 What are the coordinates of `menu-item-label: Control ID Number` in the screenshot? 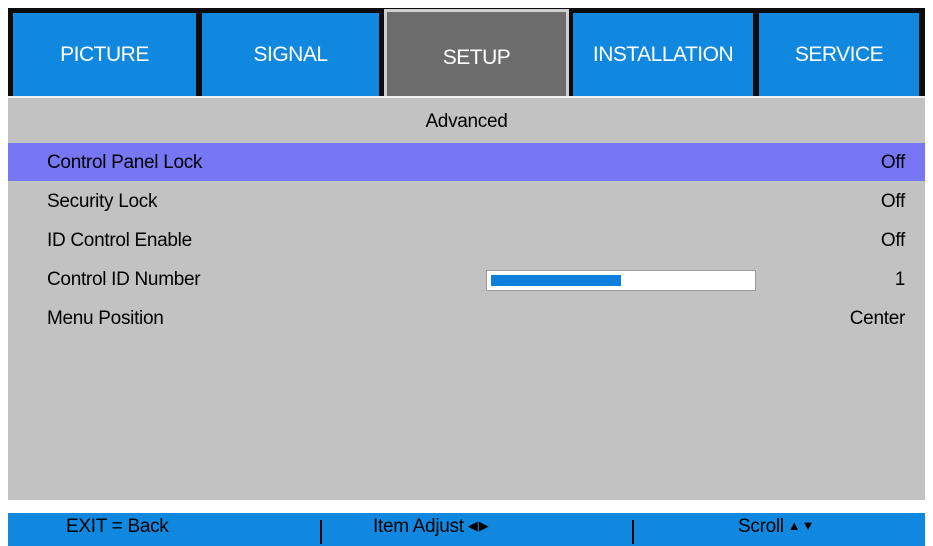 It's located at (124, 279).